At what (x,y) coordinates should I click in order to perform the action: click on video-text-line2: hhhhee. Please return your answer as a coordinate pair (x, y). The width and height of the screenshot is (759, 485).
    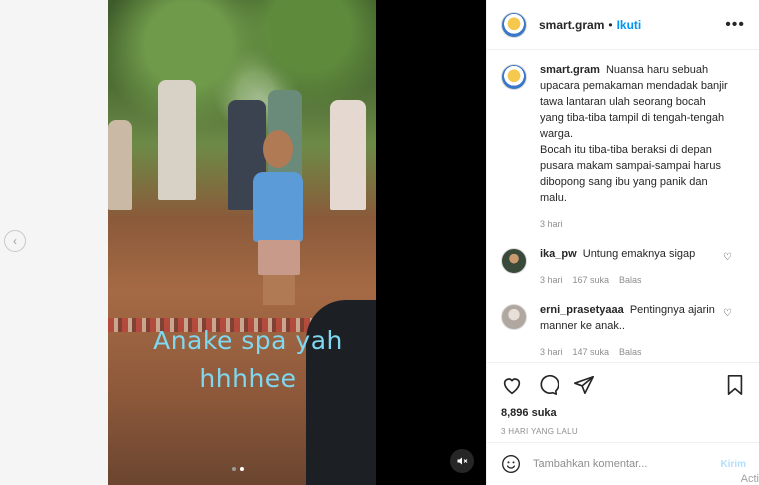
    Looking at the image, I should click on (248, 378).